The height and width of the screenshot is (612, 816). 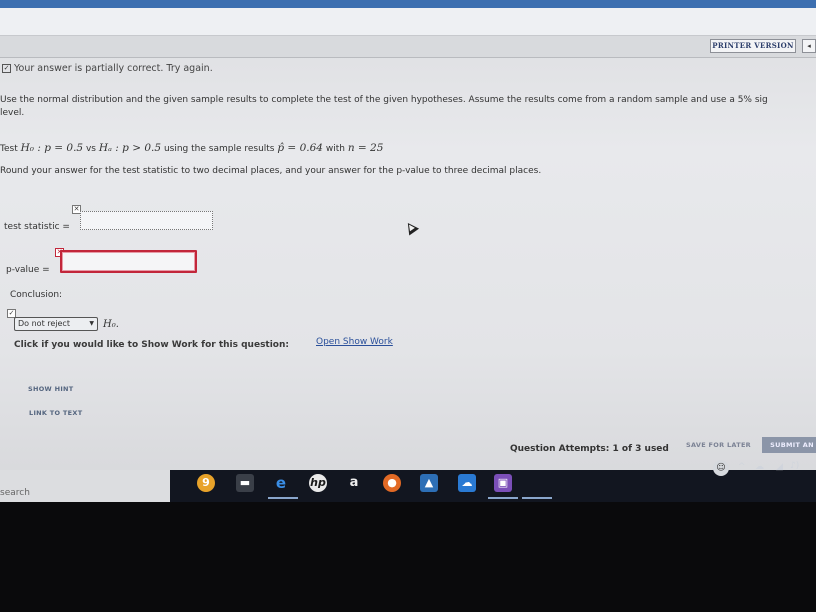 I want to click on vs-text: vs, so click(x=90, y=149).